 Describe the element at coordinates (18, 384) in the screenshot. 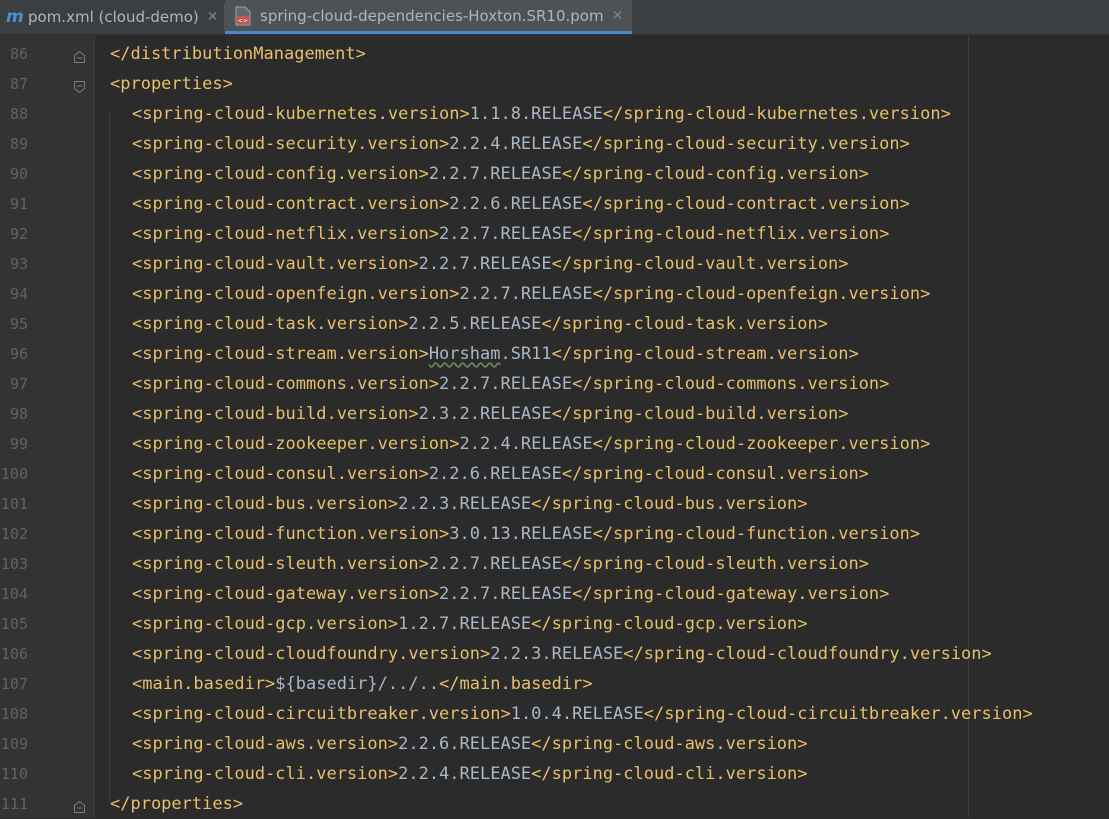

I see `line-number: 97` at that location.